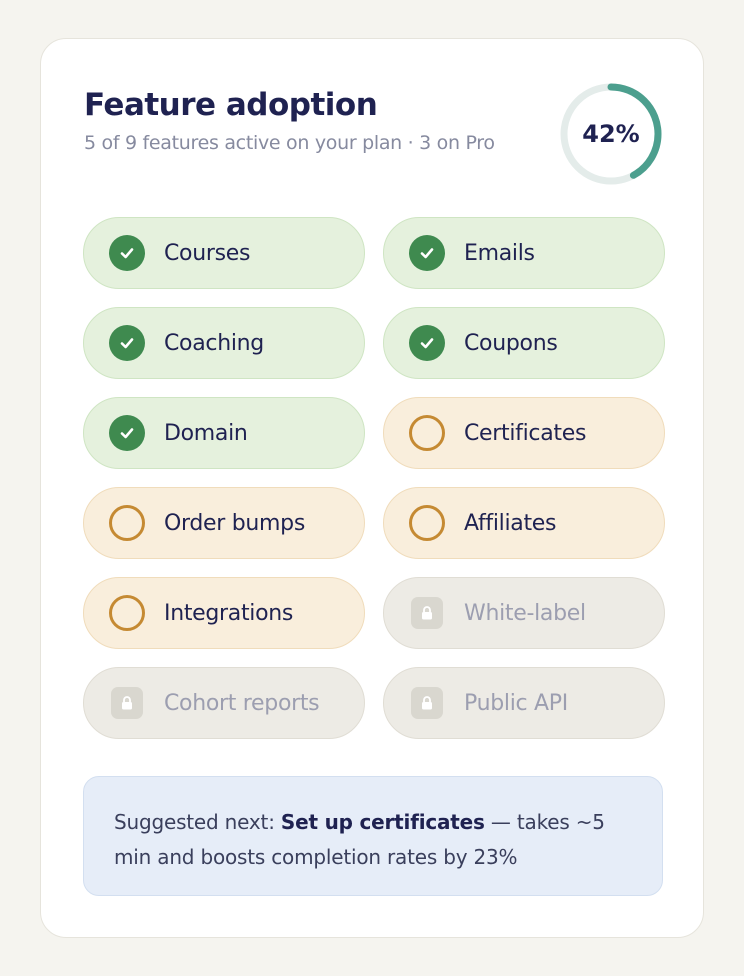 The image size is (744, 976). I want to click on feature-pill-domain: Domain, so click(224, 433).